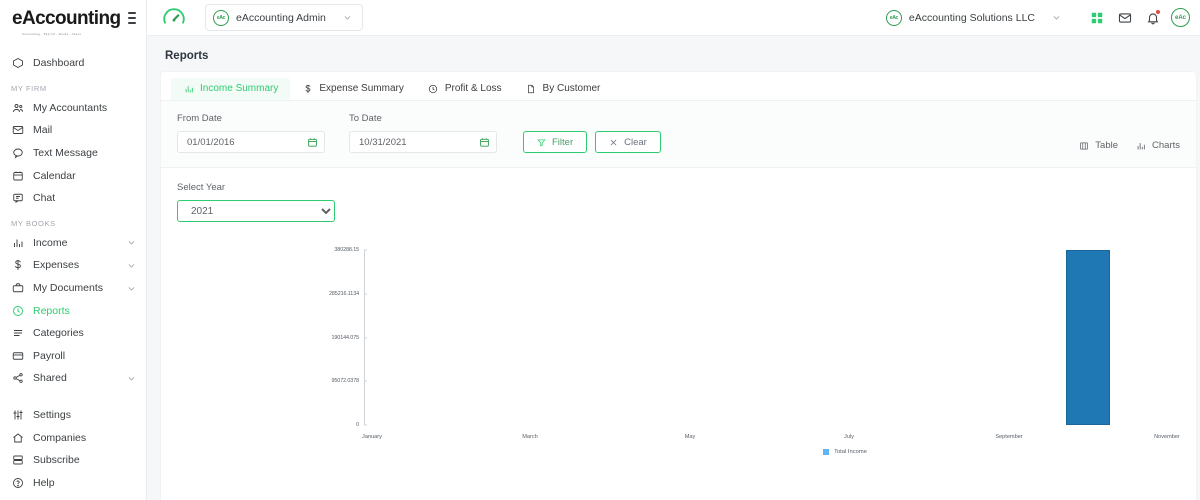 The width and height of the screenshot is (1200, 500). Describe the element at coordinates (281, 17) in the screenshot. I see `admin-account-label: eAccounting Admin` at that location.